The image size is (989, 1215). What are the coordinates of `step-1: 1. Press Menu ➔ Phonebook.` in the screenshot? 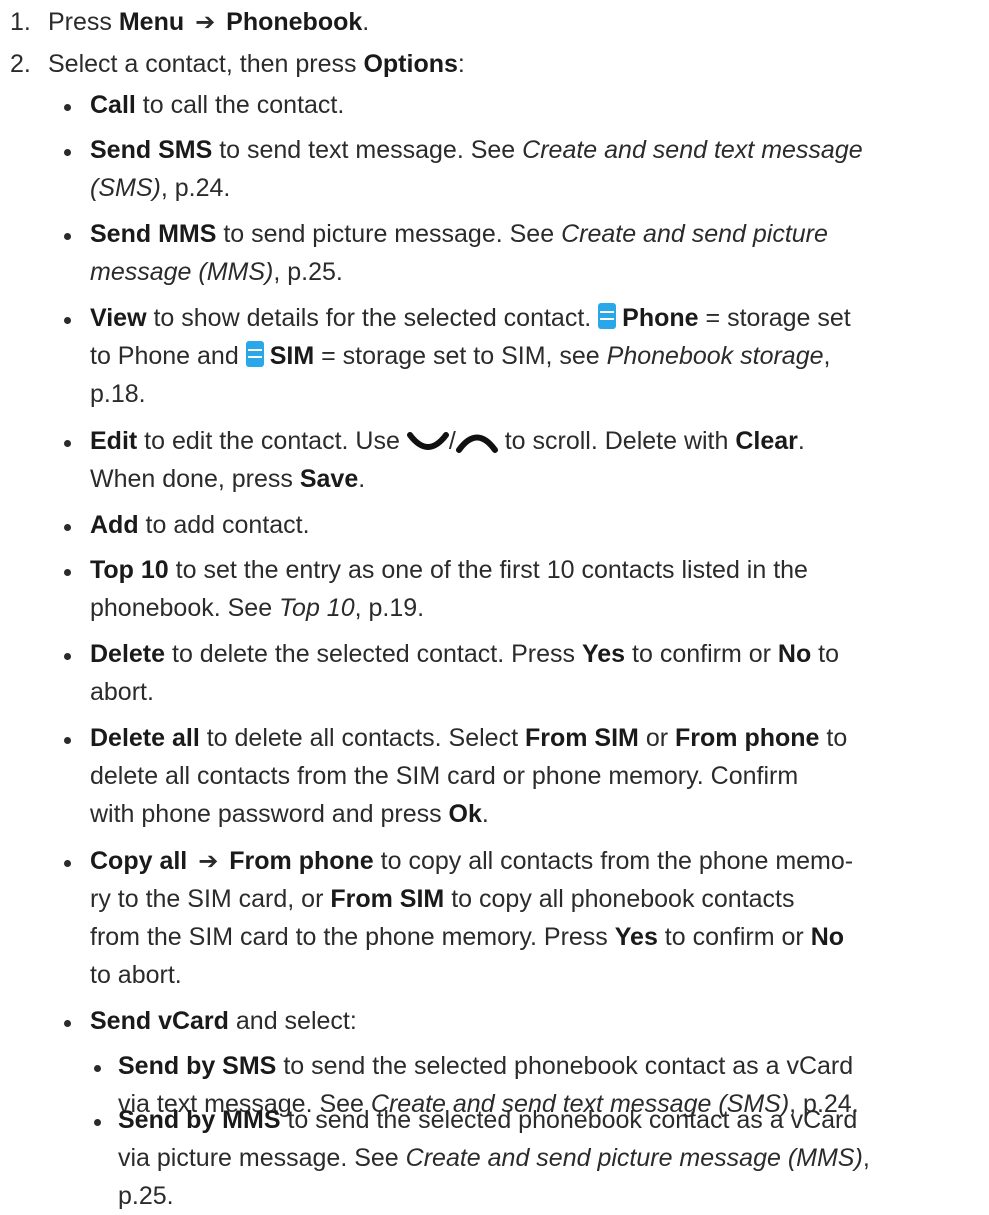 It's located at (189, 22).